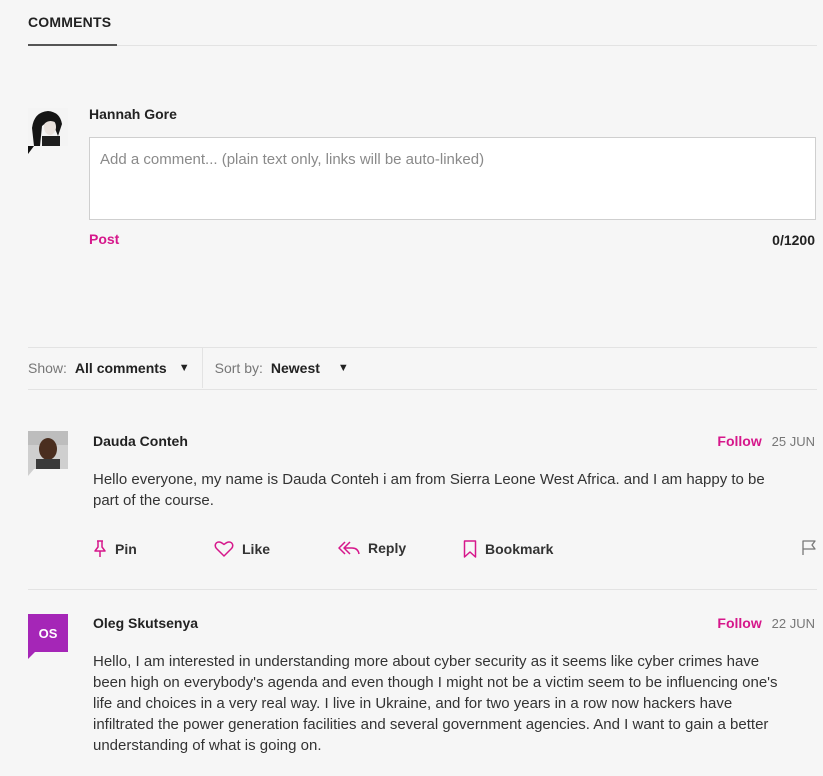  Describe the element at coordinates (47, 368) in the screenshot. I see `show-label: Show:` at that location.